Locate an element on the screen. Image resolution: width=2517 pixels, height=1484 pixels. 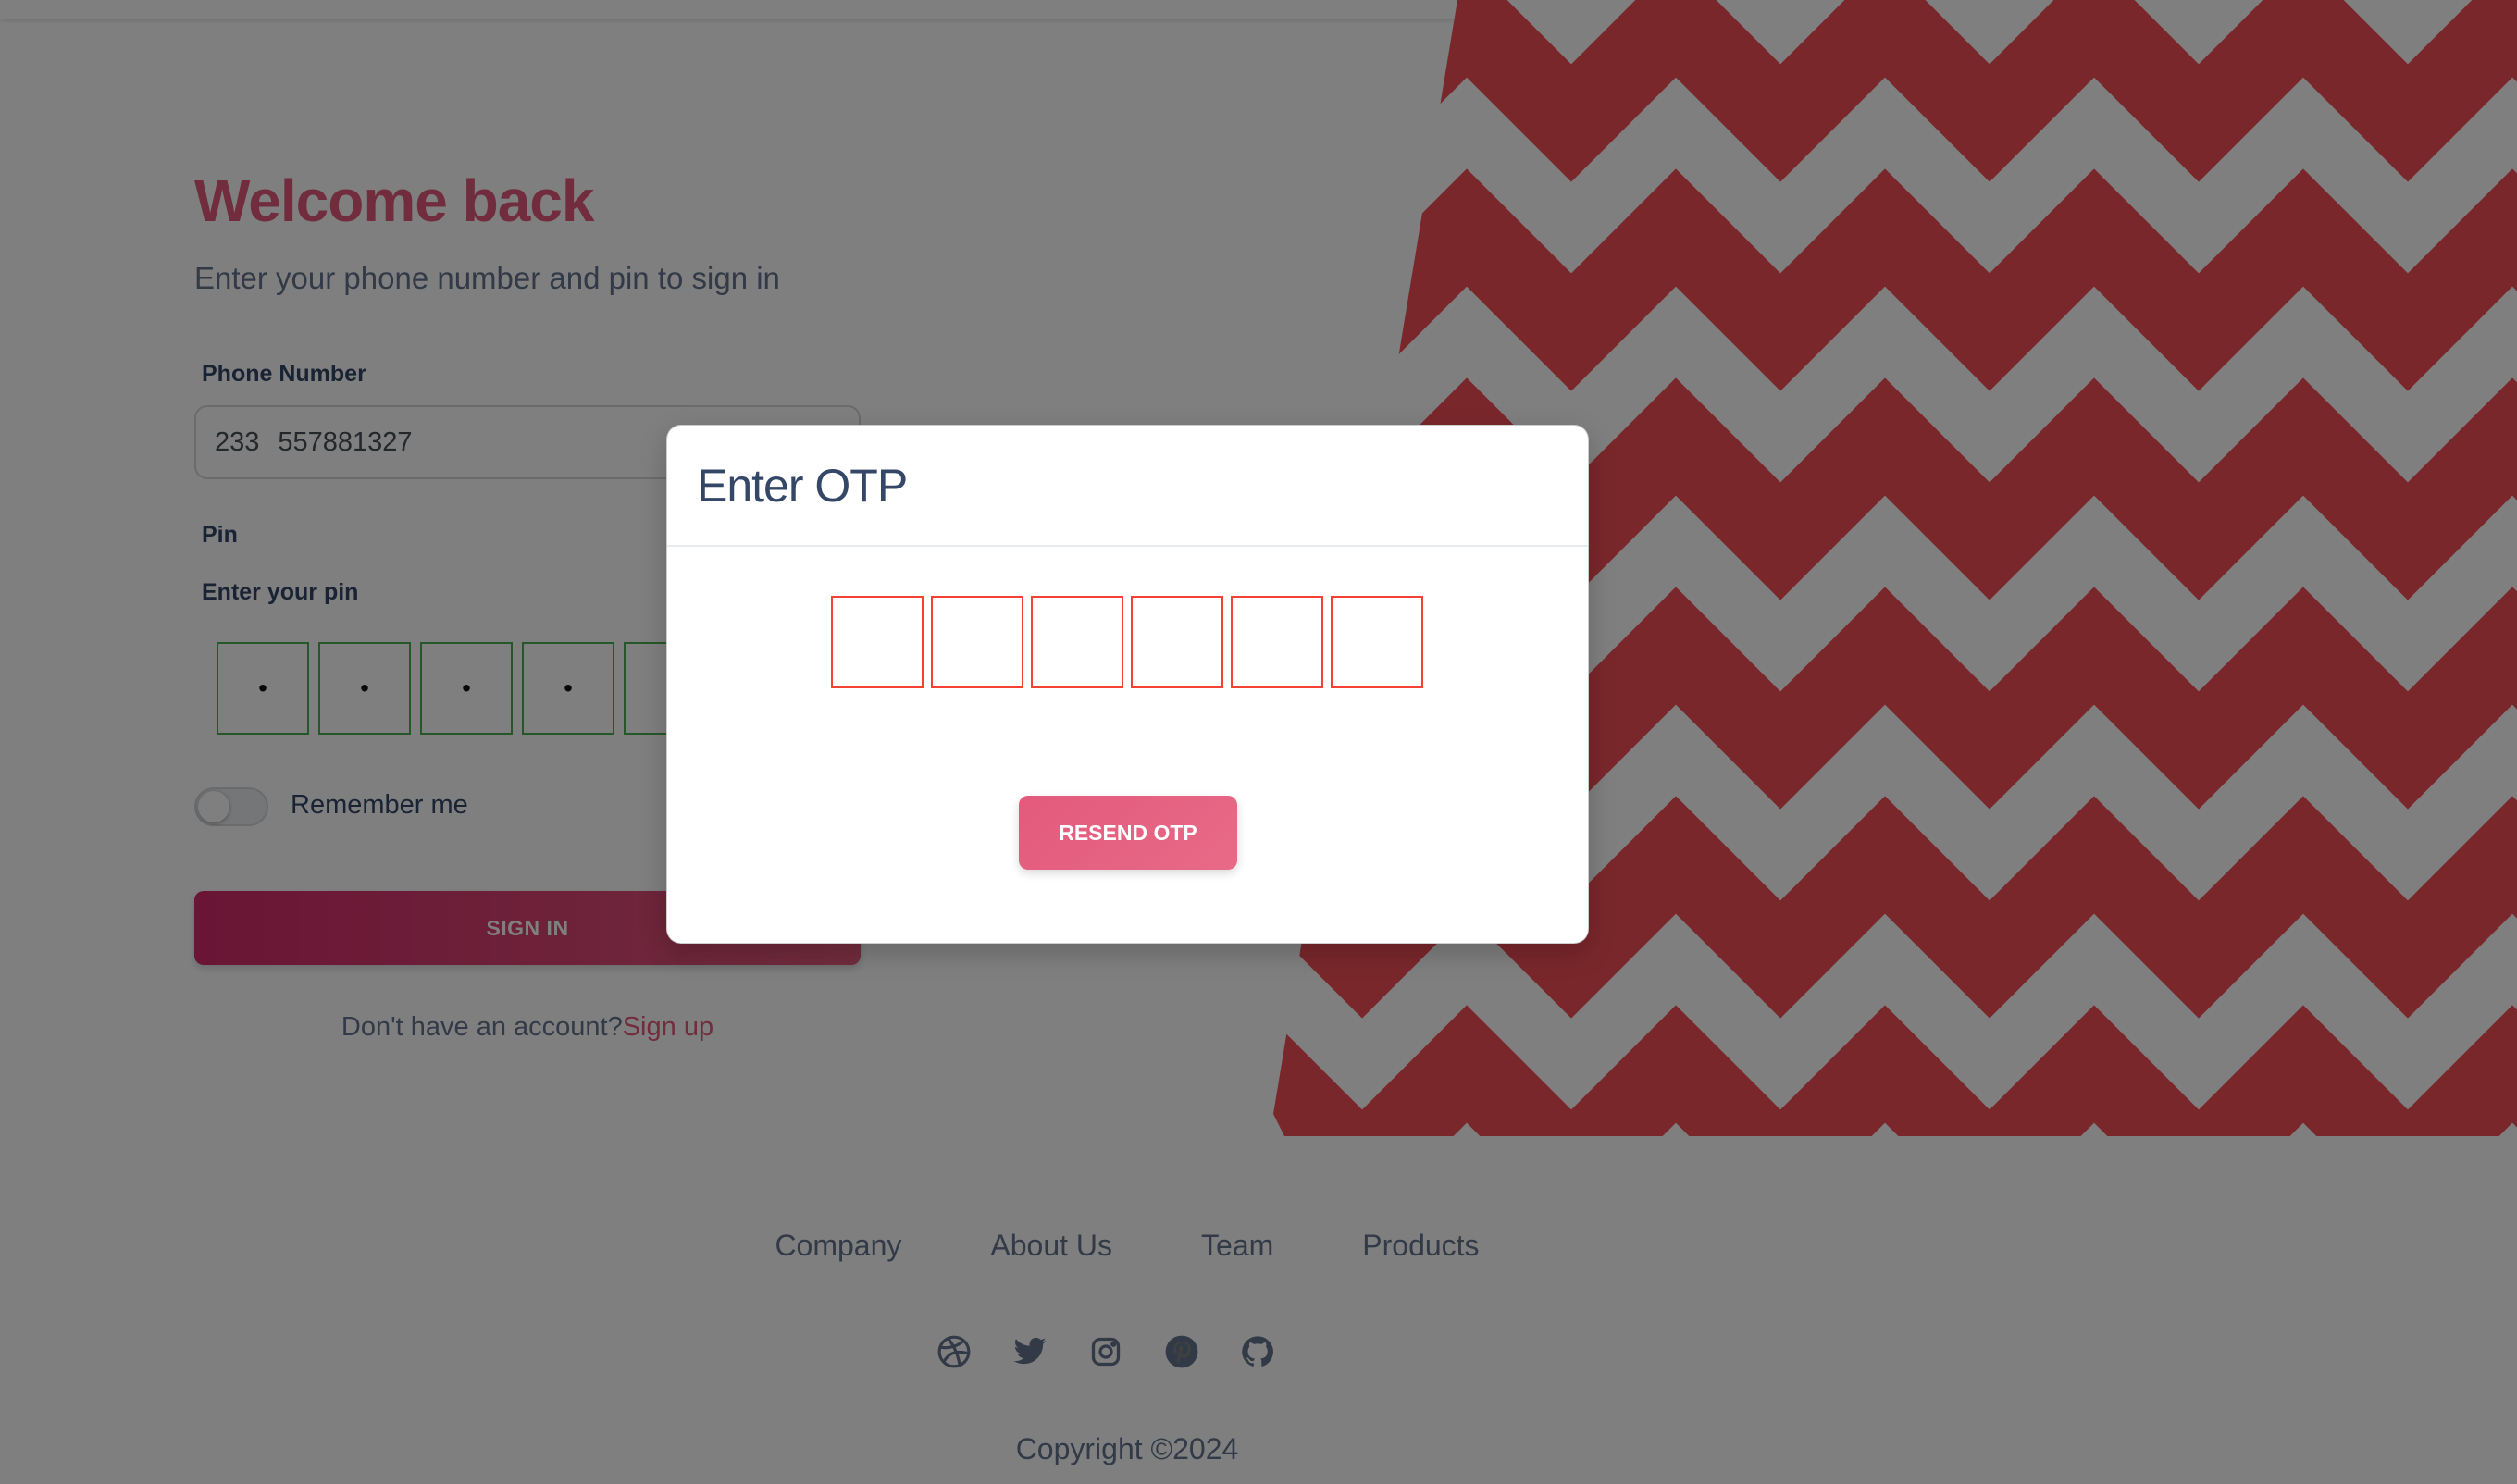
otp-inputs is located at coordinates (1127, 642).